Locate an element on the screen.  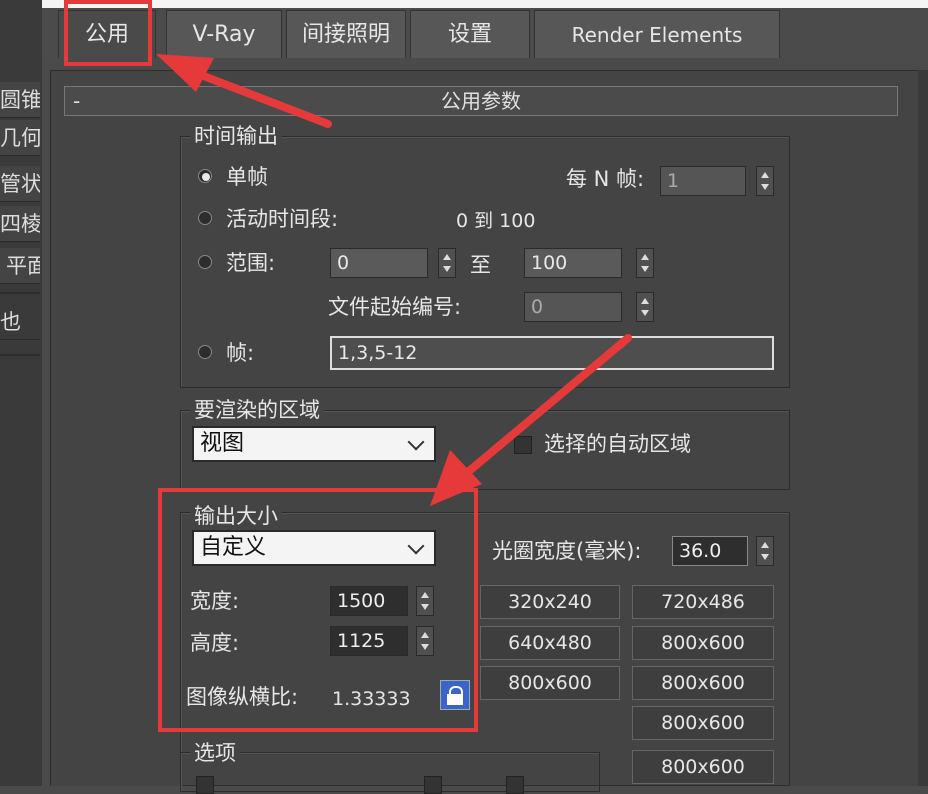
arrow-to-output-size is located at coordinates (531, 420).